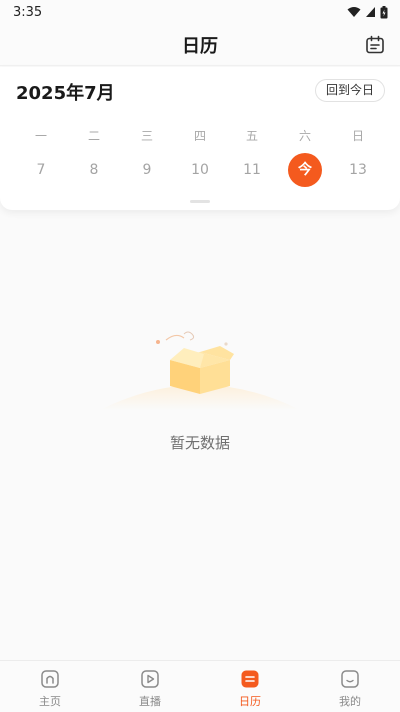 The image size is (400, 712). What do you see at coordinates (65, 93) in the screenshot?
I see `month-title: 2025年7月` at bounding box center [65, 93].